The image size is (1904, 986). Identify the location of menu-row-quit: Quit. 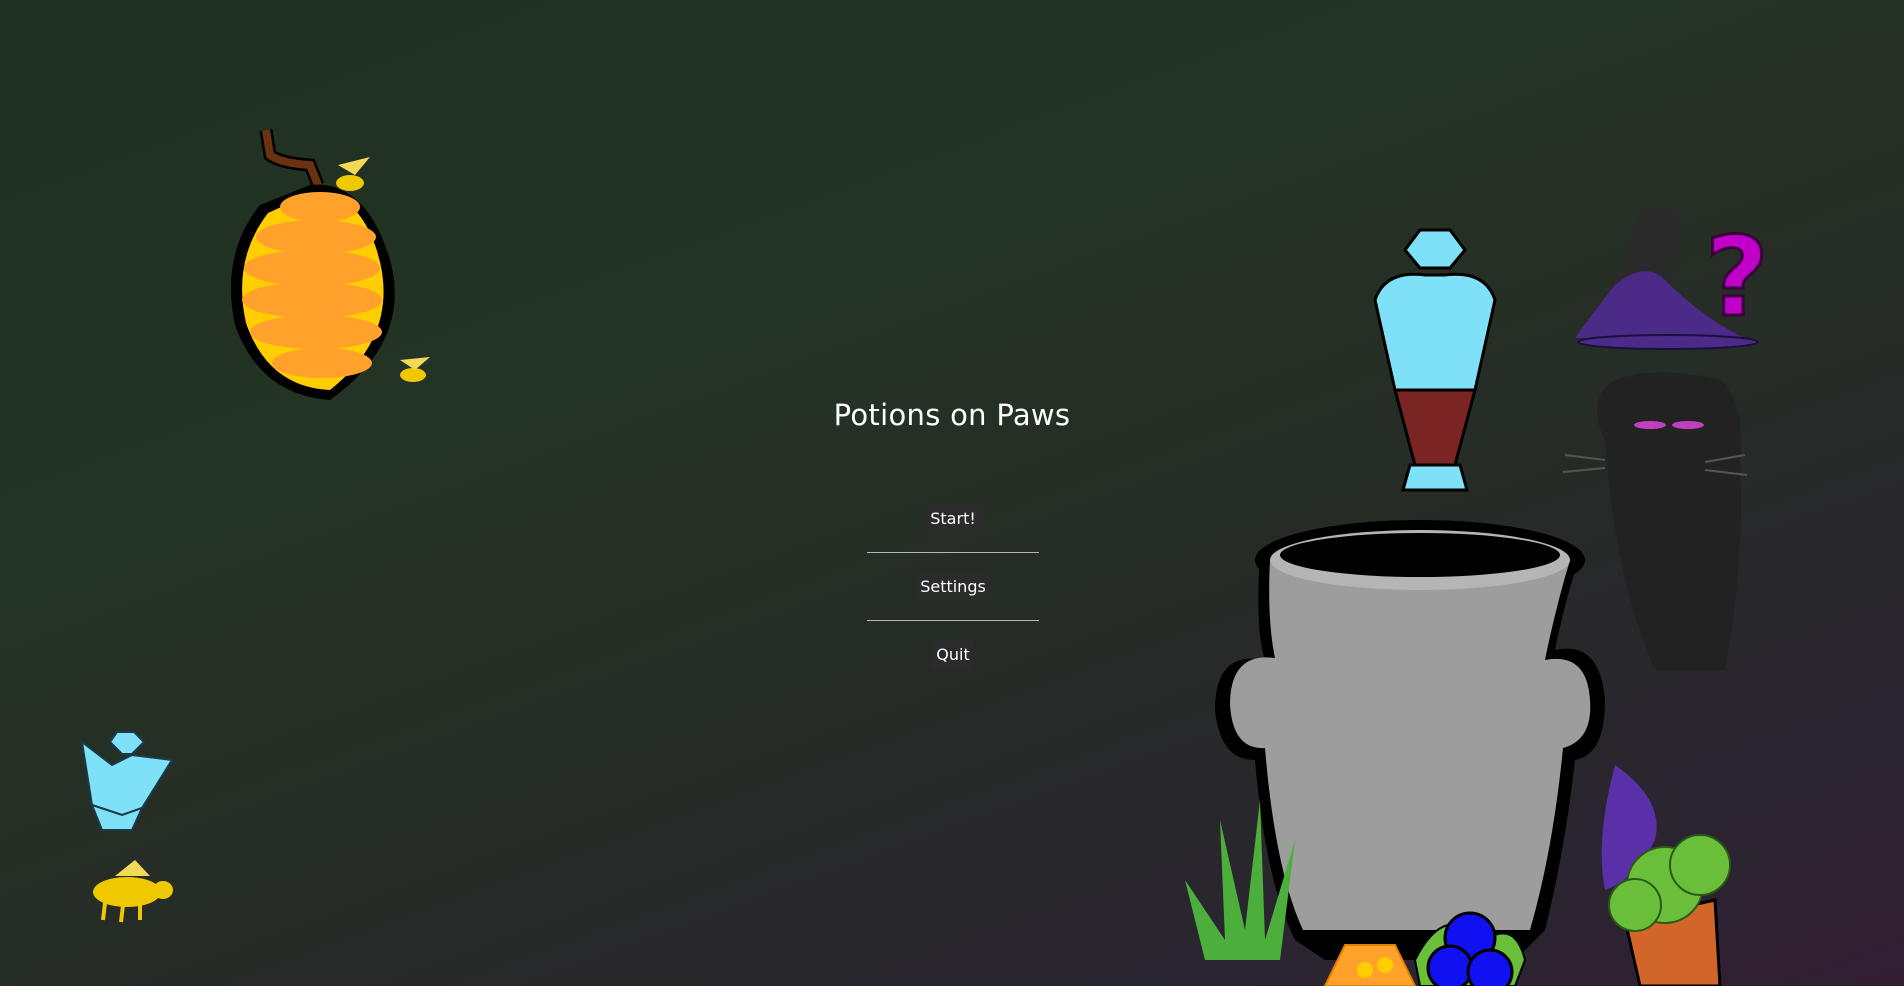
(953, 654).